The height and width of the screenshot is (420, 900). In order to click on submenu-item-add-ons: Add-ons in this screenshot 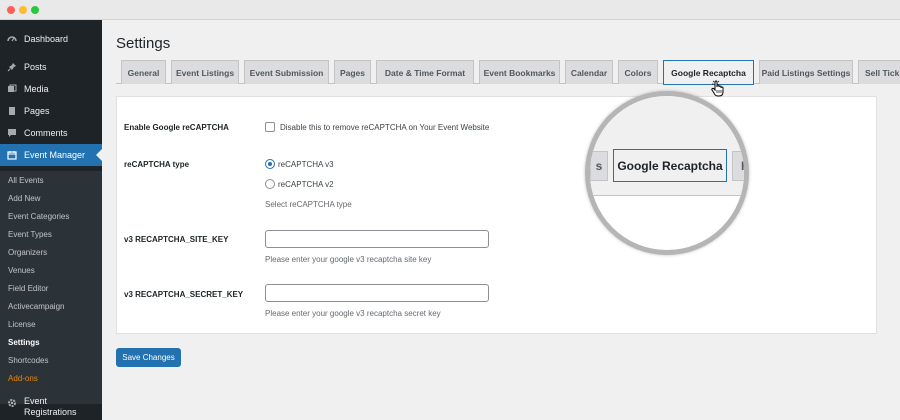, I will do `click(23, 379)`.